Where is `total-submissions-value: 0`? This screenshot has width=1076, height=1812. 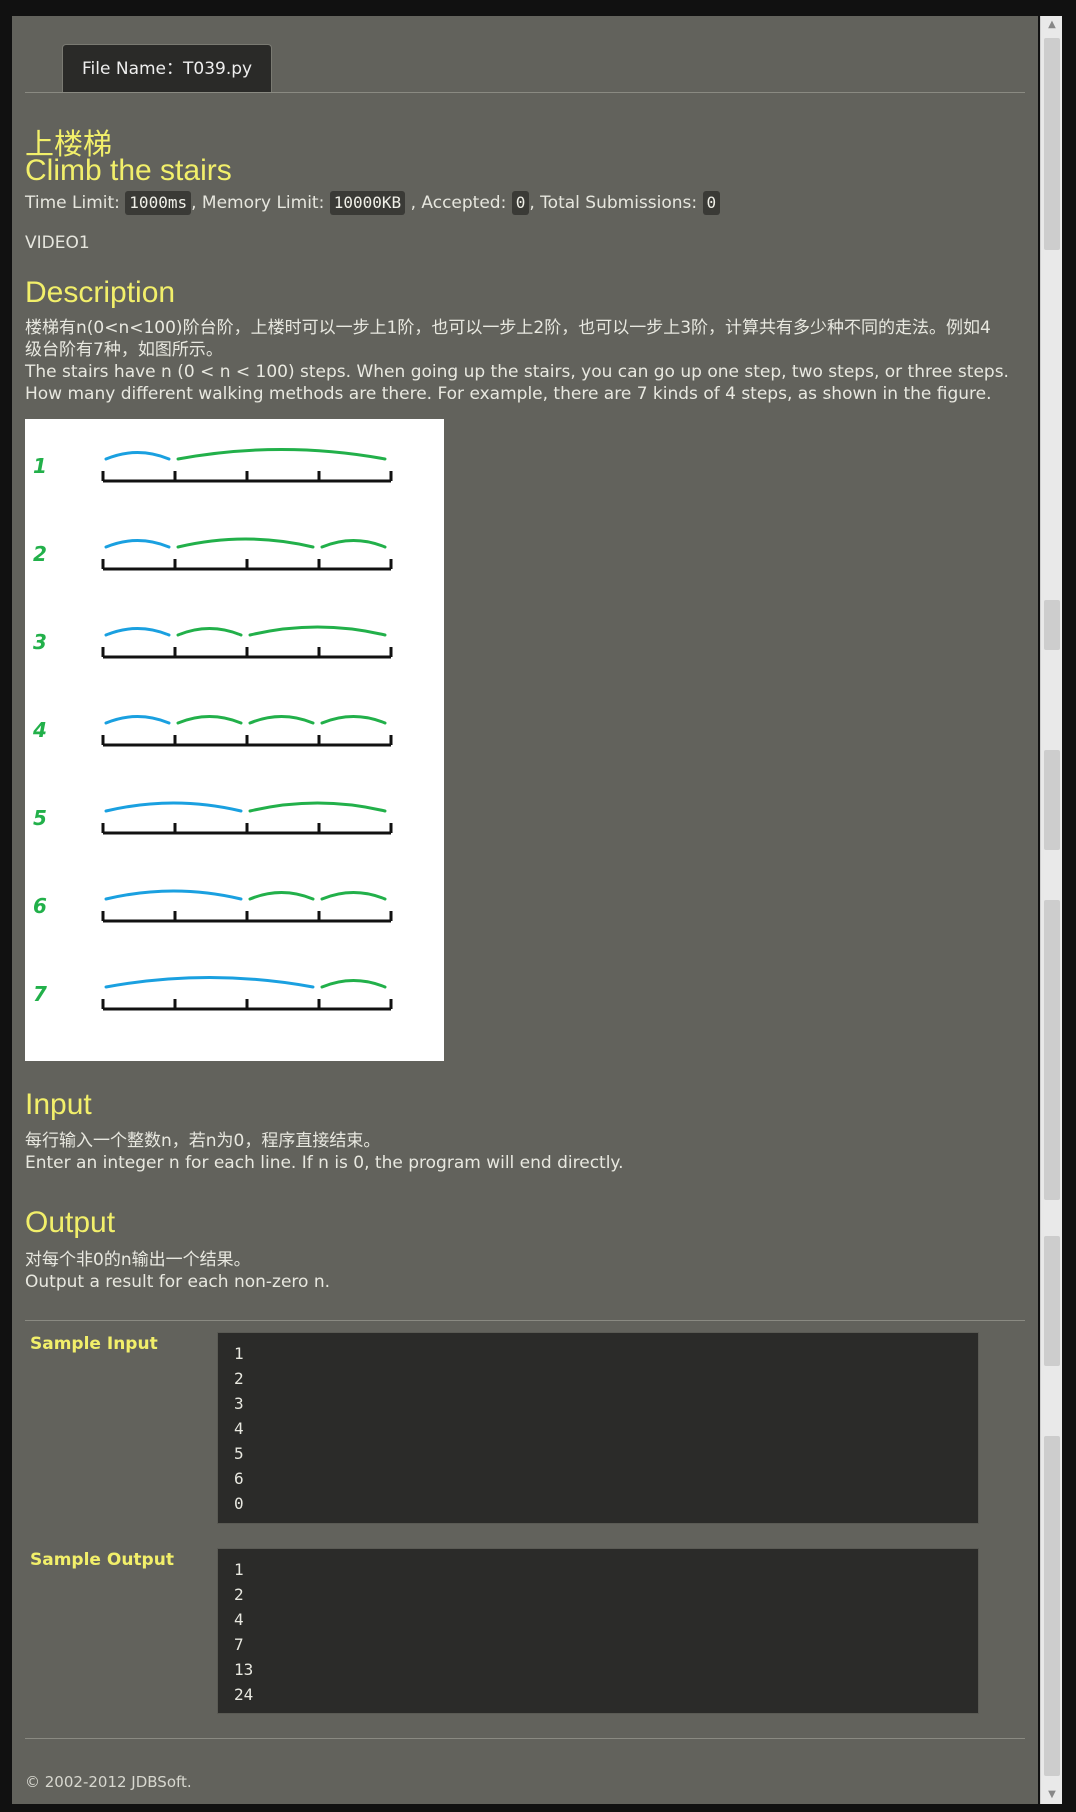
total-submissions-value: 0 is located at coordinates (711, 203).